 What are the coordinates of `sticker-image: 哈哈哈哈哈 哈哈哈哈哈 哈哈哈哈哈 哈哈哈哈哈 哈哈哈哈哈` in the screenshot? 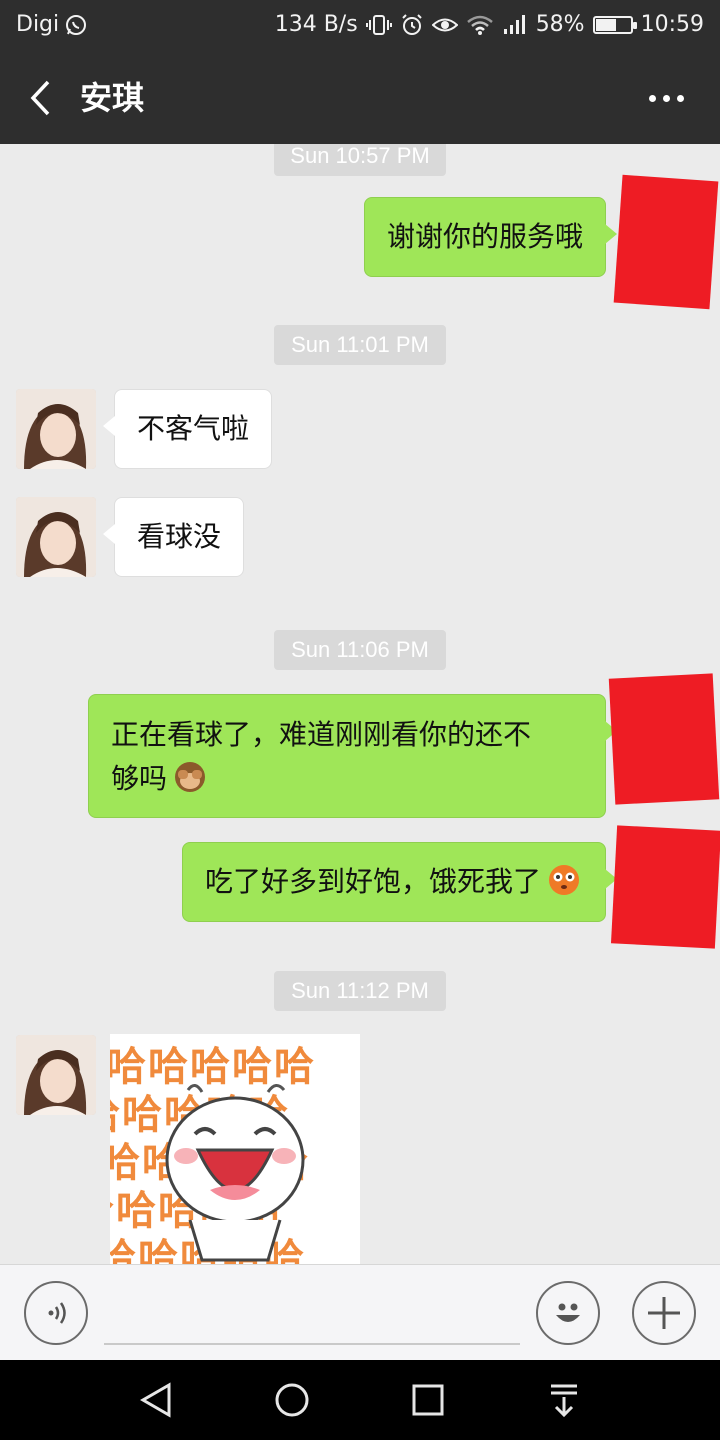 It's located at (235, 1149).